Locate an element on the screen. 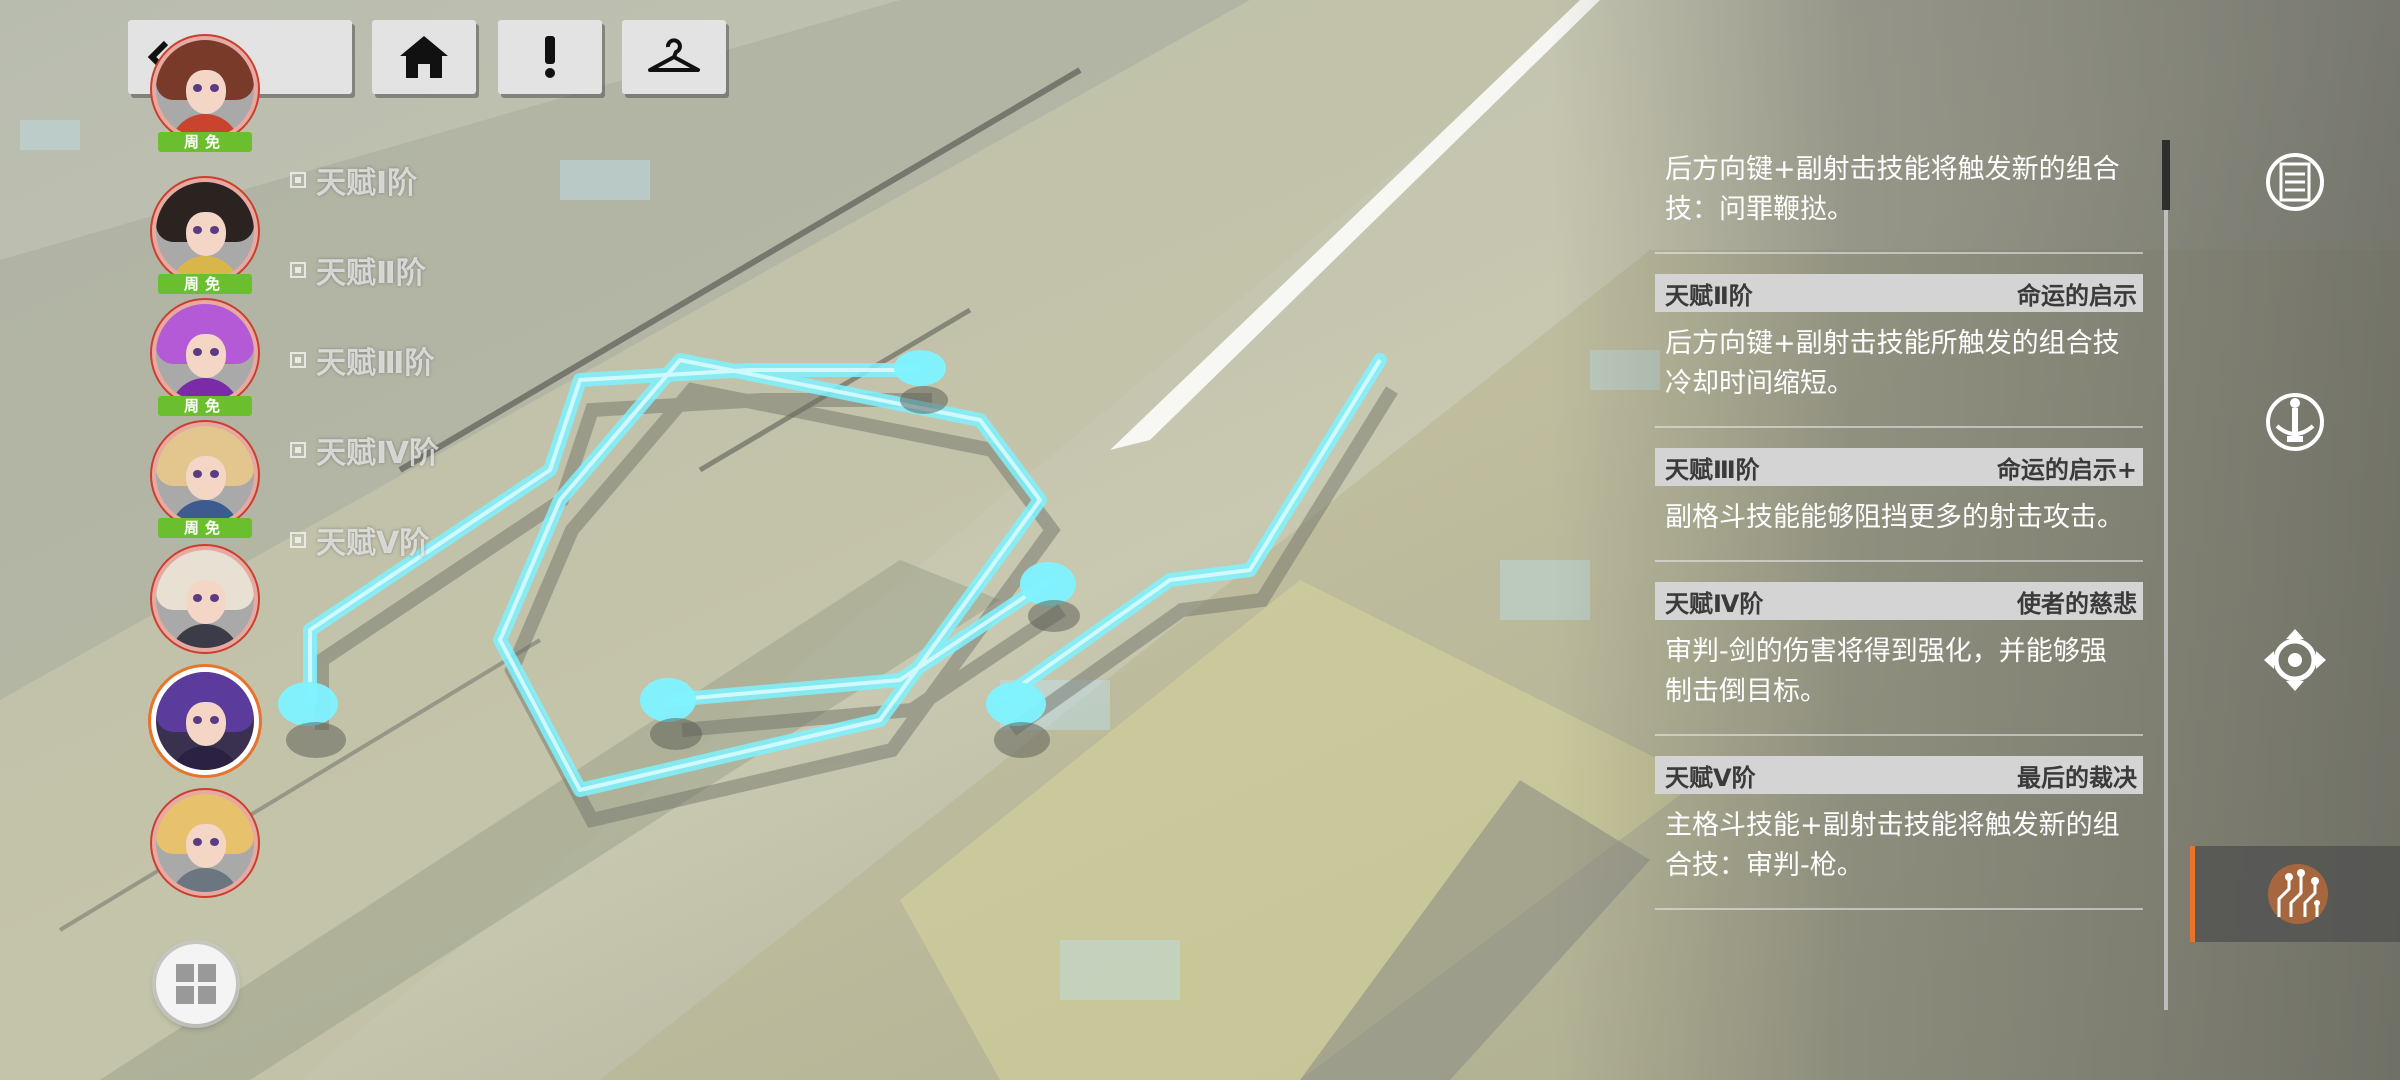  tier-label-2: 天赋Ⅱ阶 is located at coordinates (358, 270).